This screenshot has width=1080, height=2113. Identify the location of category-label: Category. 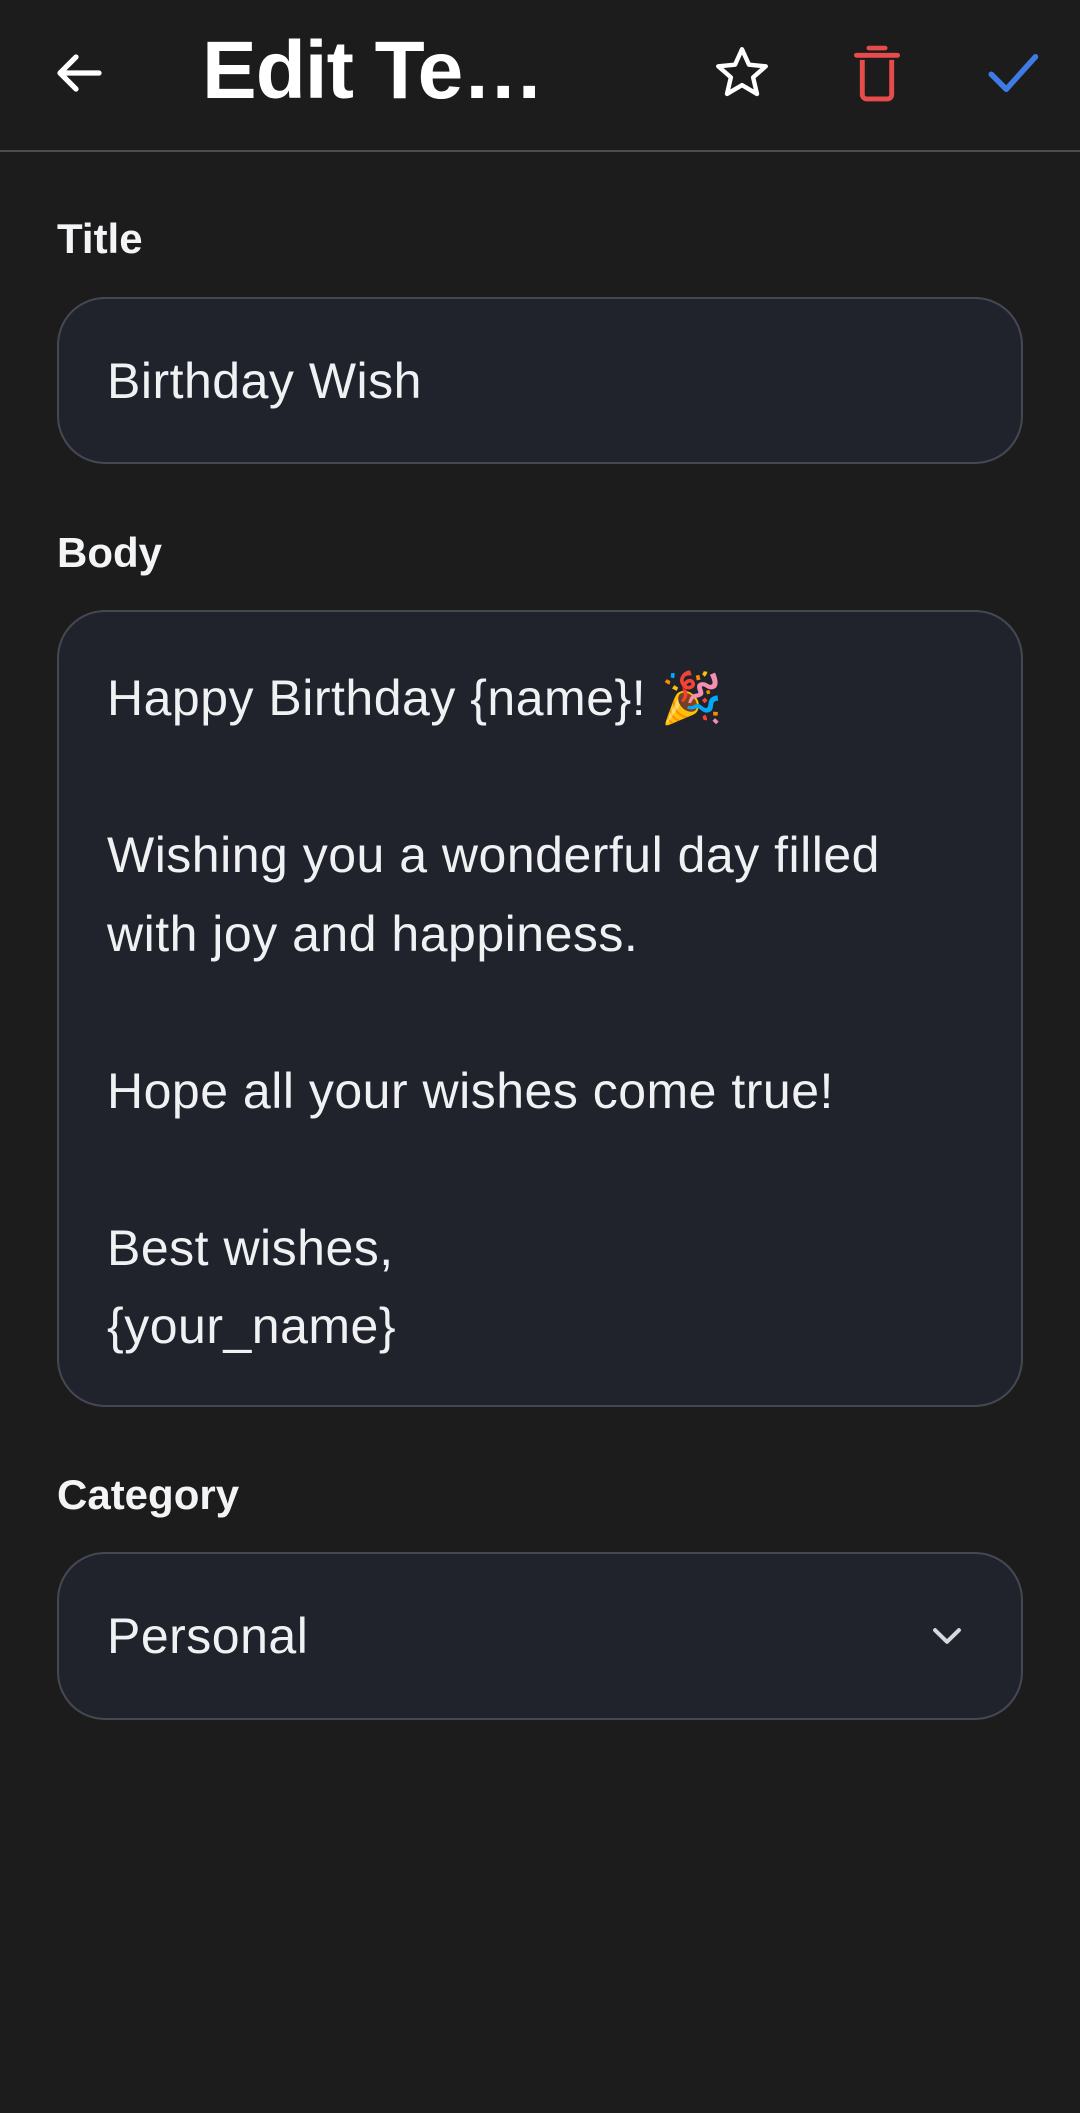
(148, 1494).